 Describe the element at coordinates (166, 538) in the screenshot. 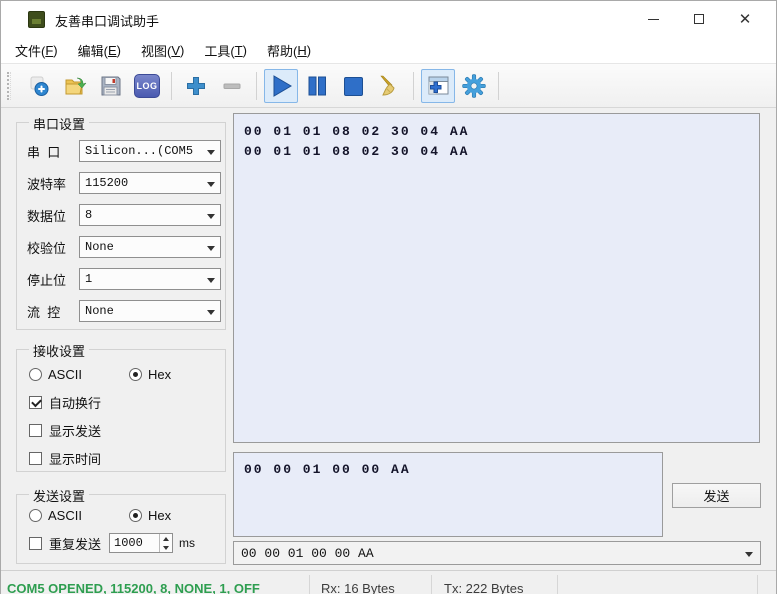

I see `spin-up-icon` at that location.